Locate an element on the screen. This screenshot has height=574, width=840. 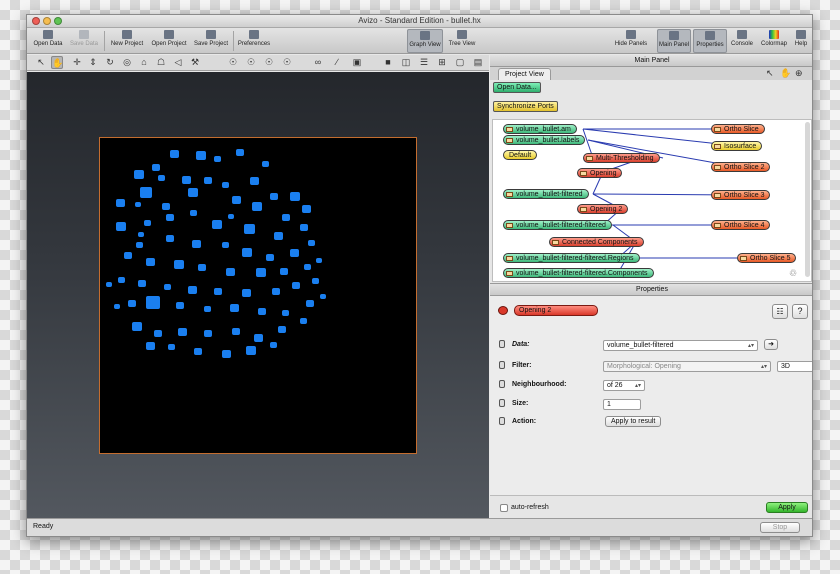
properties-button: Properties is located at coordinates (710, 41).